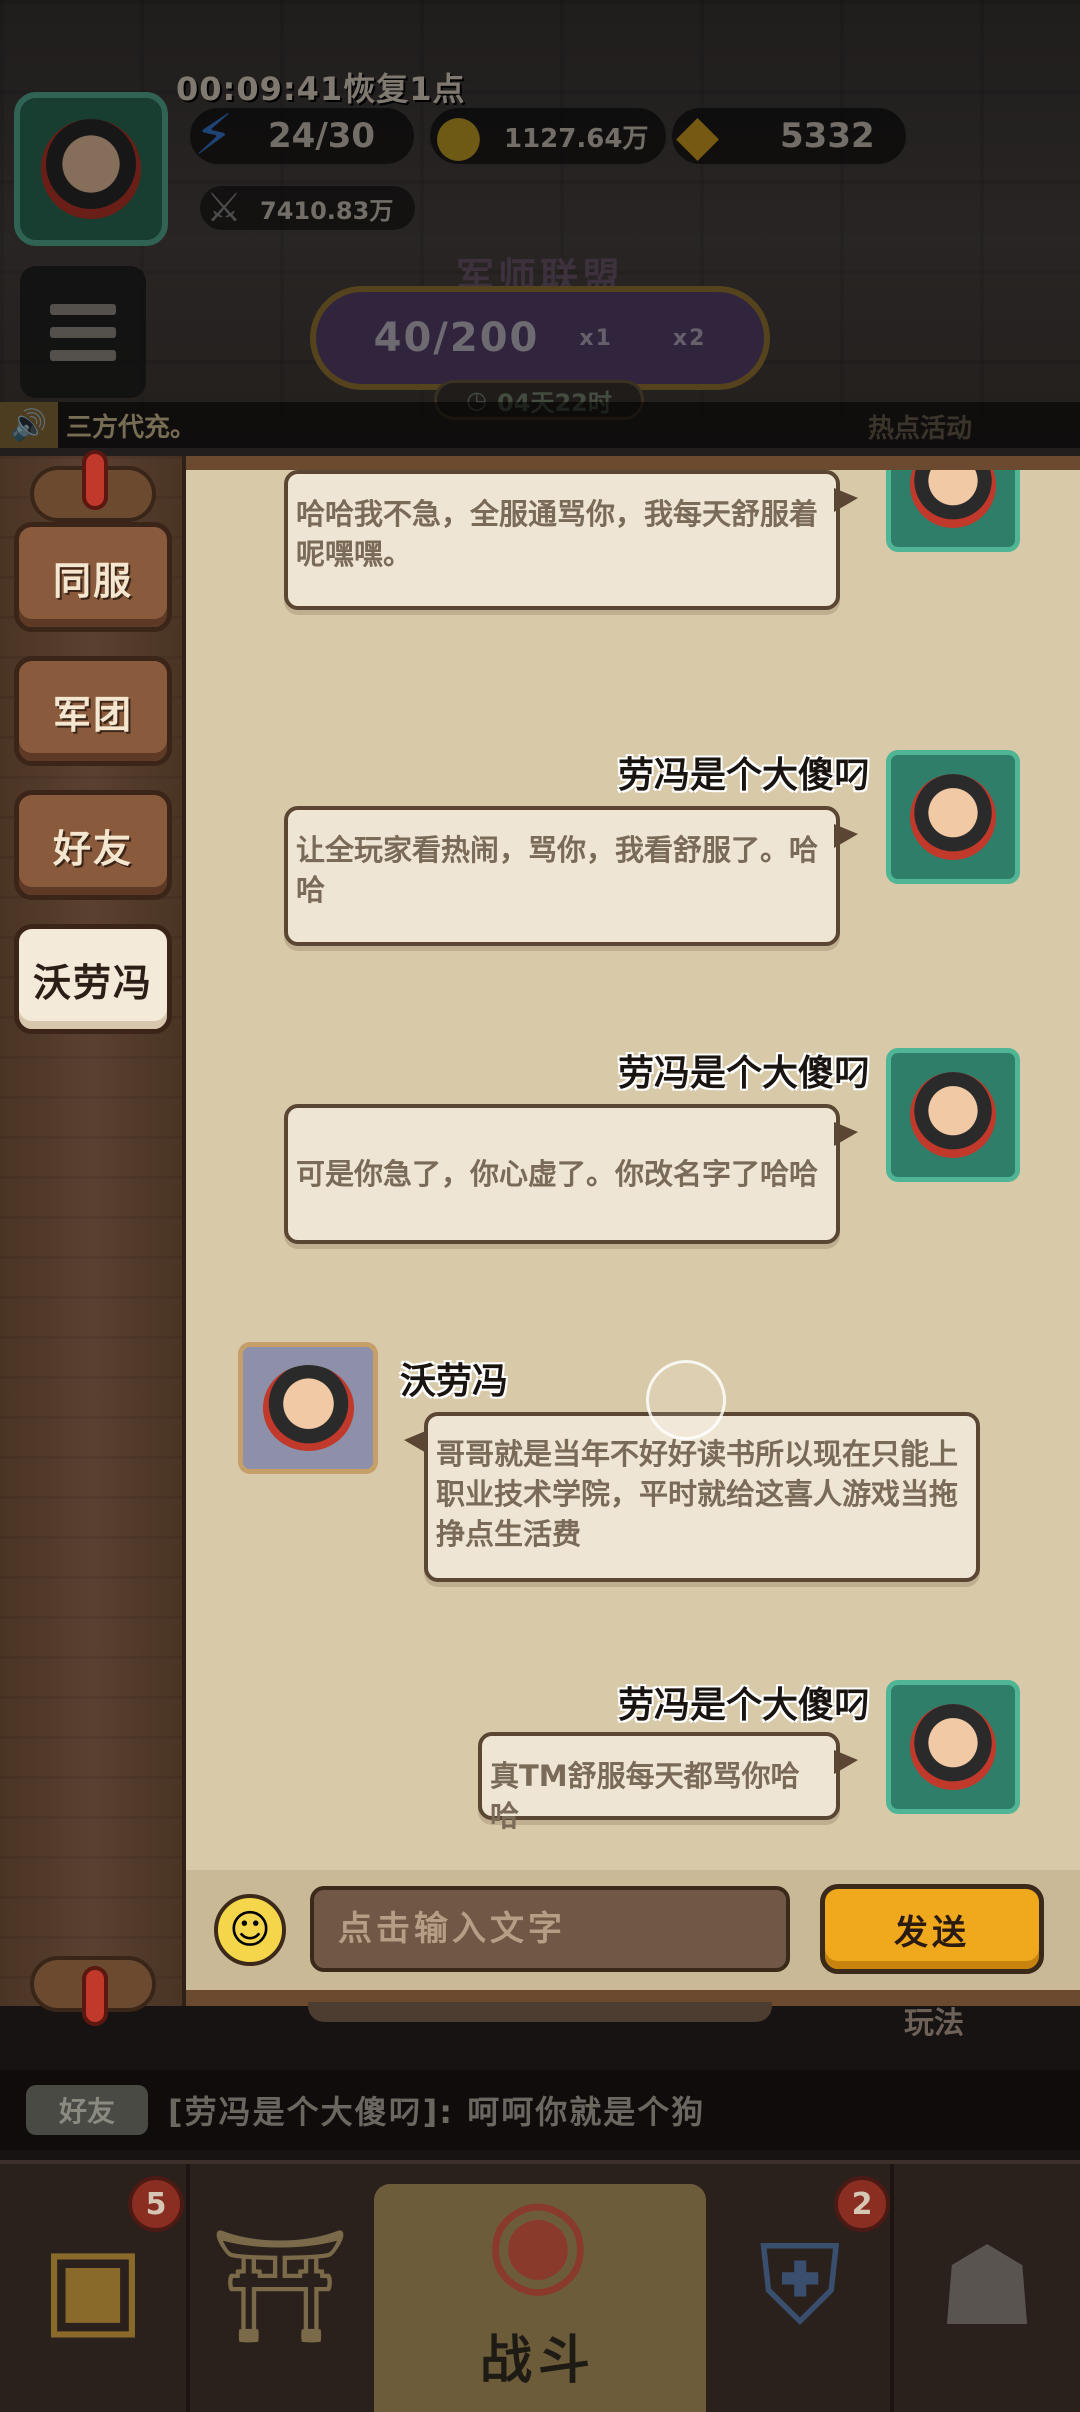 This screenshot has width=1080, height=2412. I want to click on sidebar-bottom-ornament, so click(93, 1991).